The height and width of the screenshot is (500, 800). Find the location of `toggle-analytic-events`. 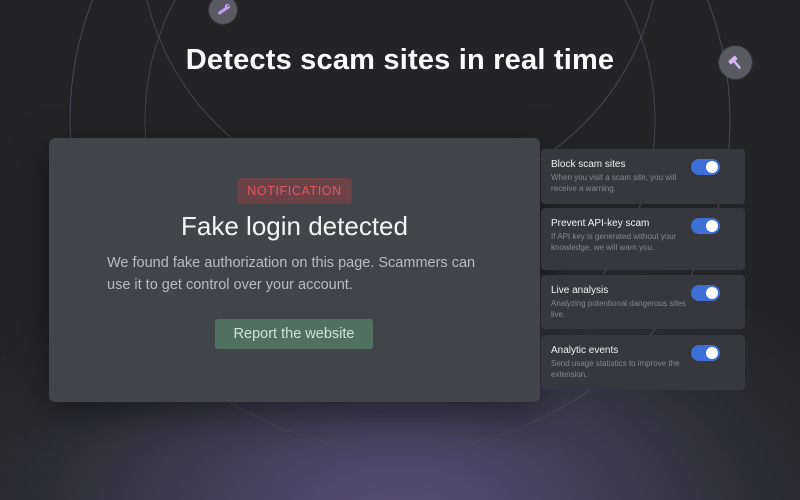

toggle-analytic-events is located at coordinates (705, 353).